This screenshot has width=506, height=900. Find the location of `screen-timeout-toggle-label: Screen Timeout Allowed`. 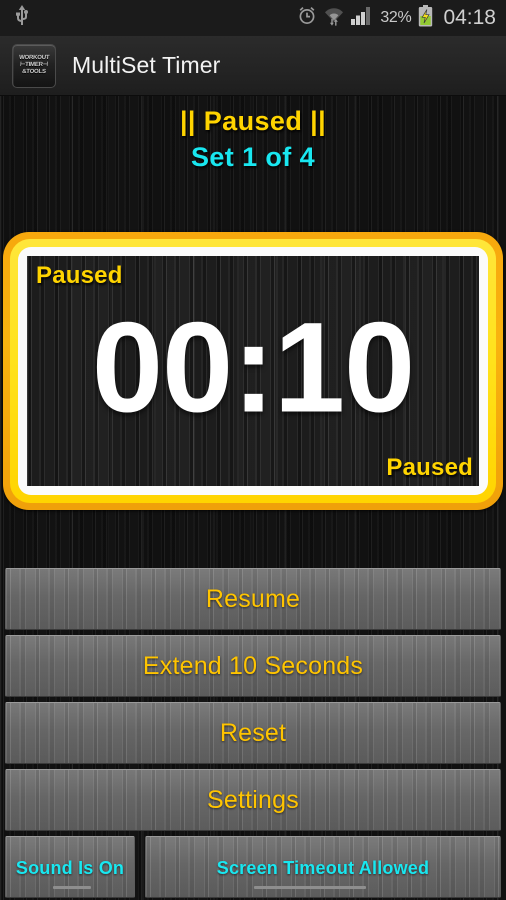

screen-timeout-toggle-label: Screen Timeout Allowed is located at coordinates (323, 868).